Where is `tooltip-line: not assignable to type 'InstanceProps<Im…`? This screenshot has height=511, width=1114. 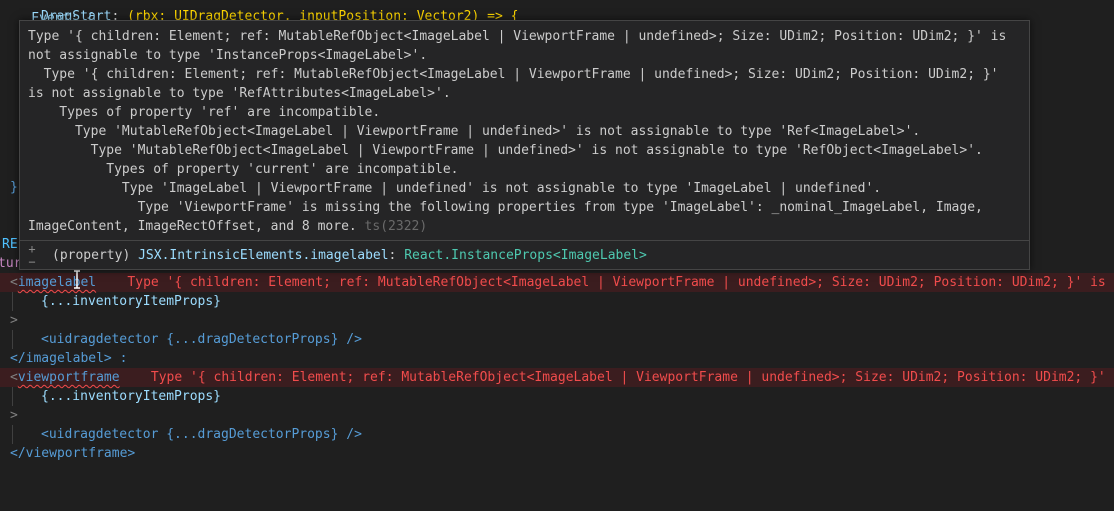
tooltip-line: not assignable to type 'InstanceProps<Im… is located at coordinates (228, 55).